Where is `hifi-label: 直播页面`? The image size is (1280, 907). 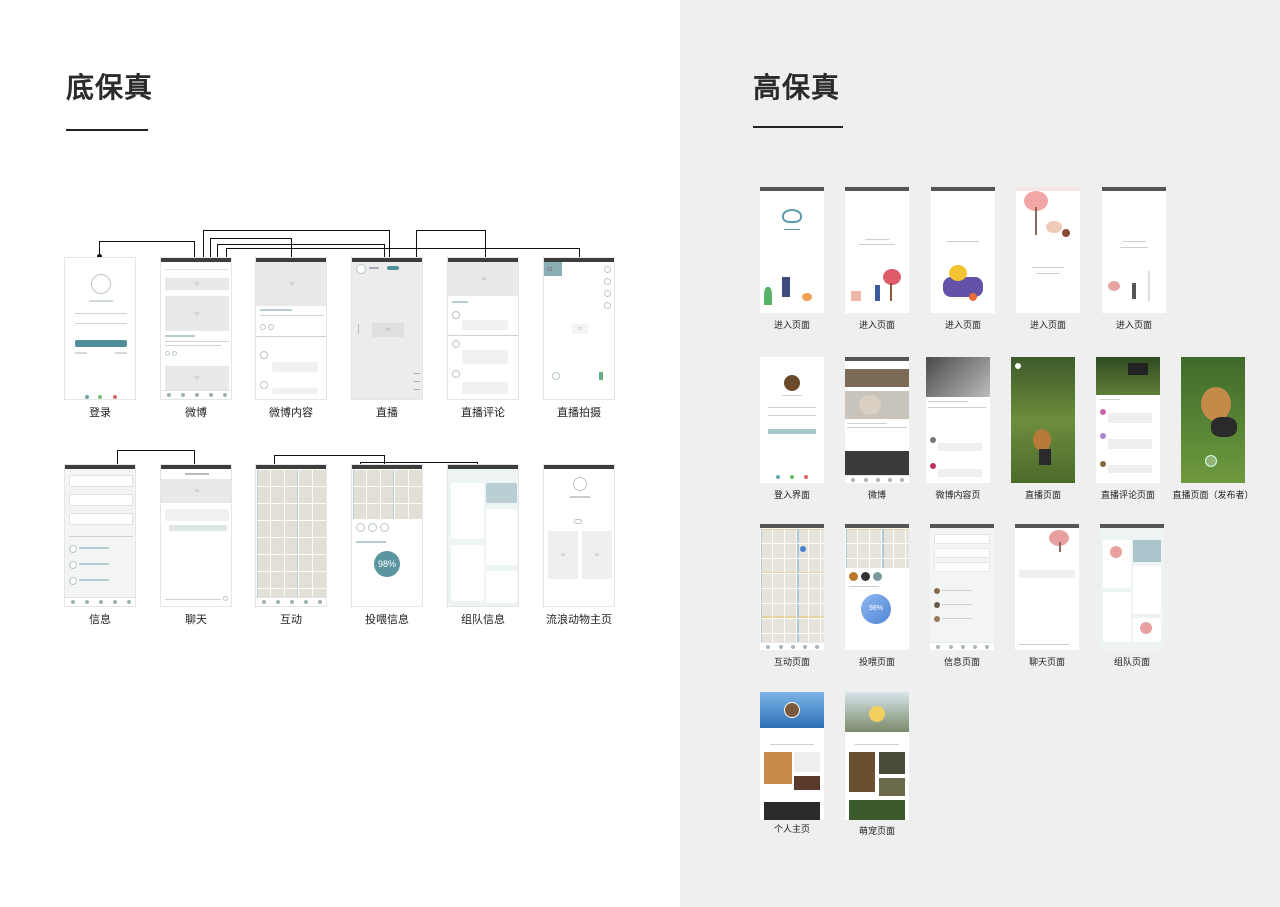 hifi-label: 直播页面 is located at coordinates (1042, 495).